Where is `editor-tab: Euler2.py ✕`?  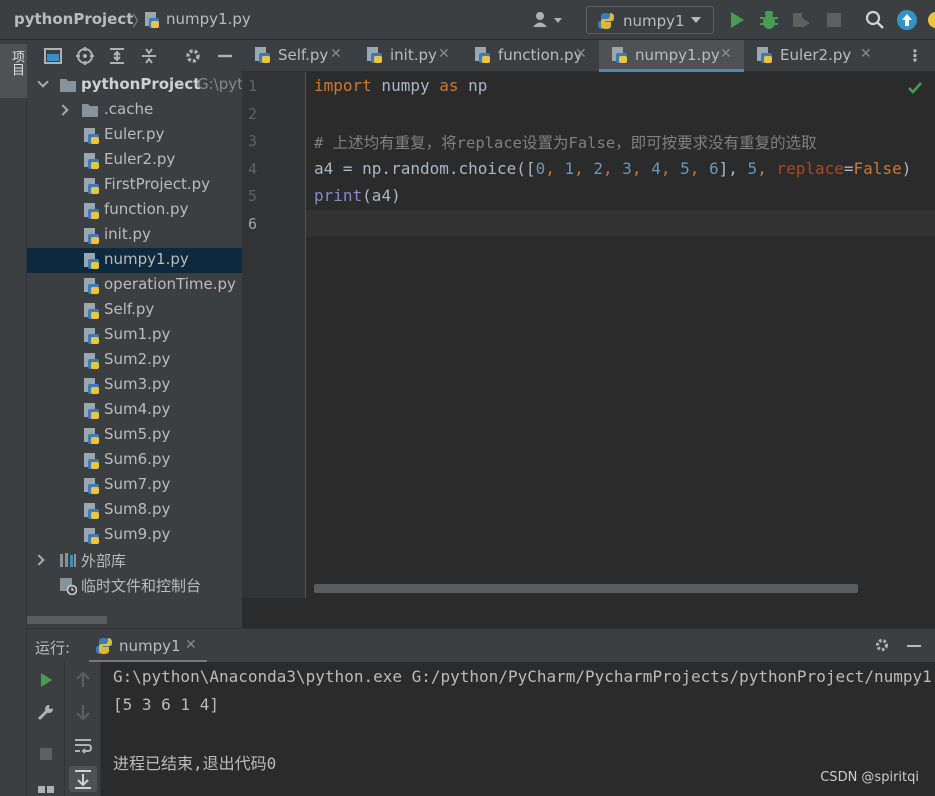
editor-tab: Euler2.py ✕ is located at coordinates (814, 56).